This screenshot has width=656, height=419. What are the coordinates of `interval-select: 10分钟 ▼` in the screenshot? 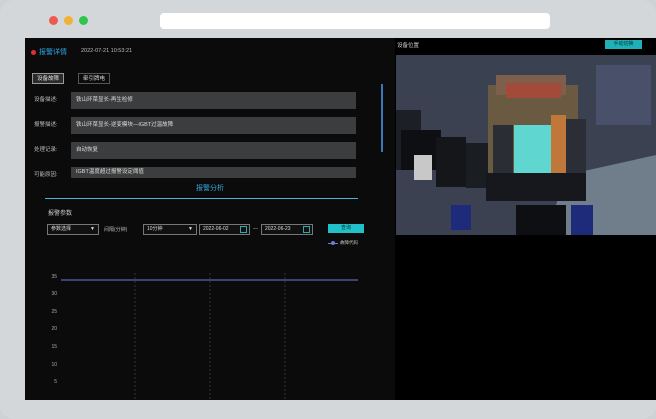 It's located at (170, 229).